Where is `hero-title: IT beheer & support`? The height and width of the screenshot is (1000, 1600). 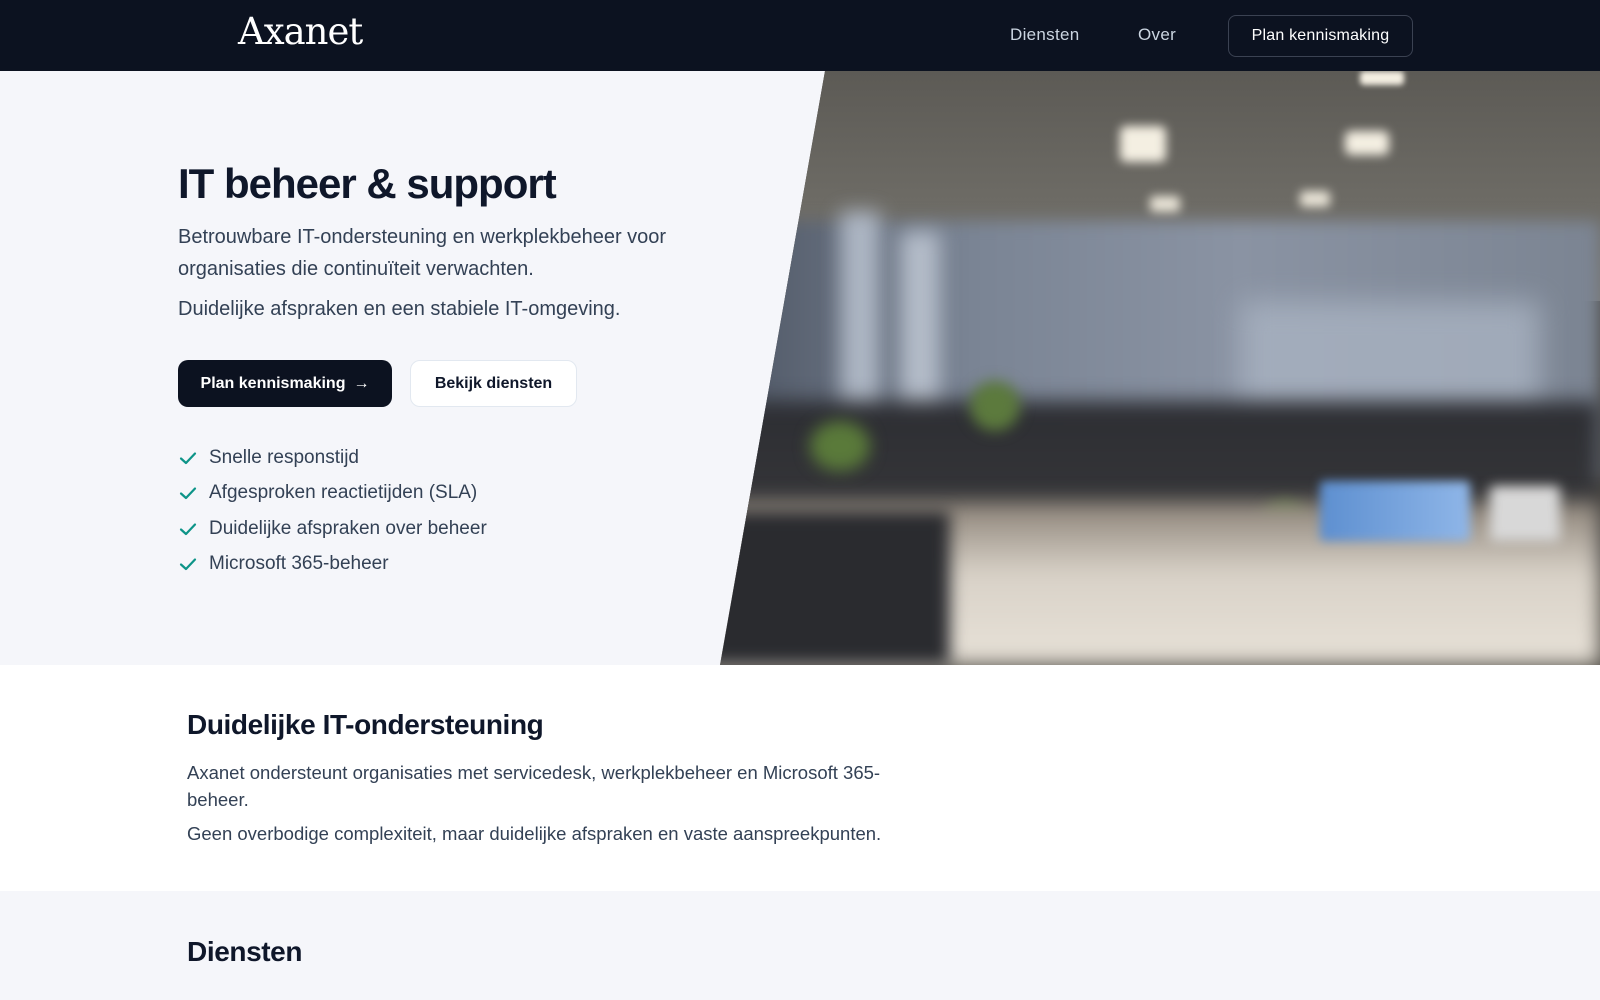 hero-title: IT beheer & support is located at coordinates (367, 183).